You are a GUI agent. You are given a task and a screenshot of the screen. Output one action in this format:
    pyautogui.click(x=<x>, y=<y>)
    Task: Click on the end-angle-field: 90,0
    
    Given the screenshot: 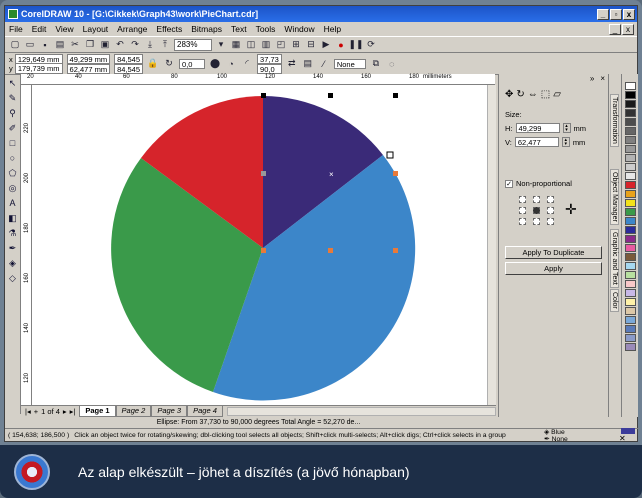 What is the action you would take?
    pyautogui.click(x=269, y=68)
    